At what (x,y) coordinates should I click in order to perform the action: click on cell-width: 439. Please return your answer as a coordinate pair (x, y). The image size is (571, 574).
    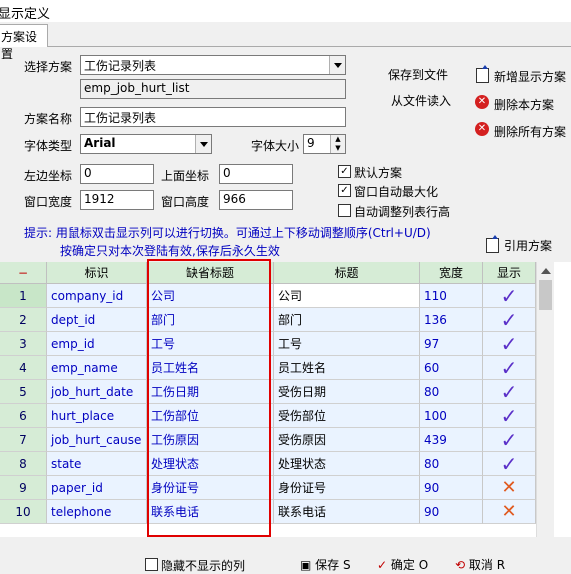
    Looking at the image, I should click on (451, 440).